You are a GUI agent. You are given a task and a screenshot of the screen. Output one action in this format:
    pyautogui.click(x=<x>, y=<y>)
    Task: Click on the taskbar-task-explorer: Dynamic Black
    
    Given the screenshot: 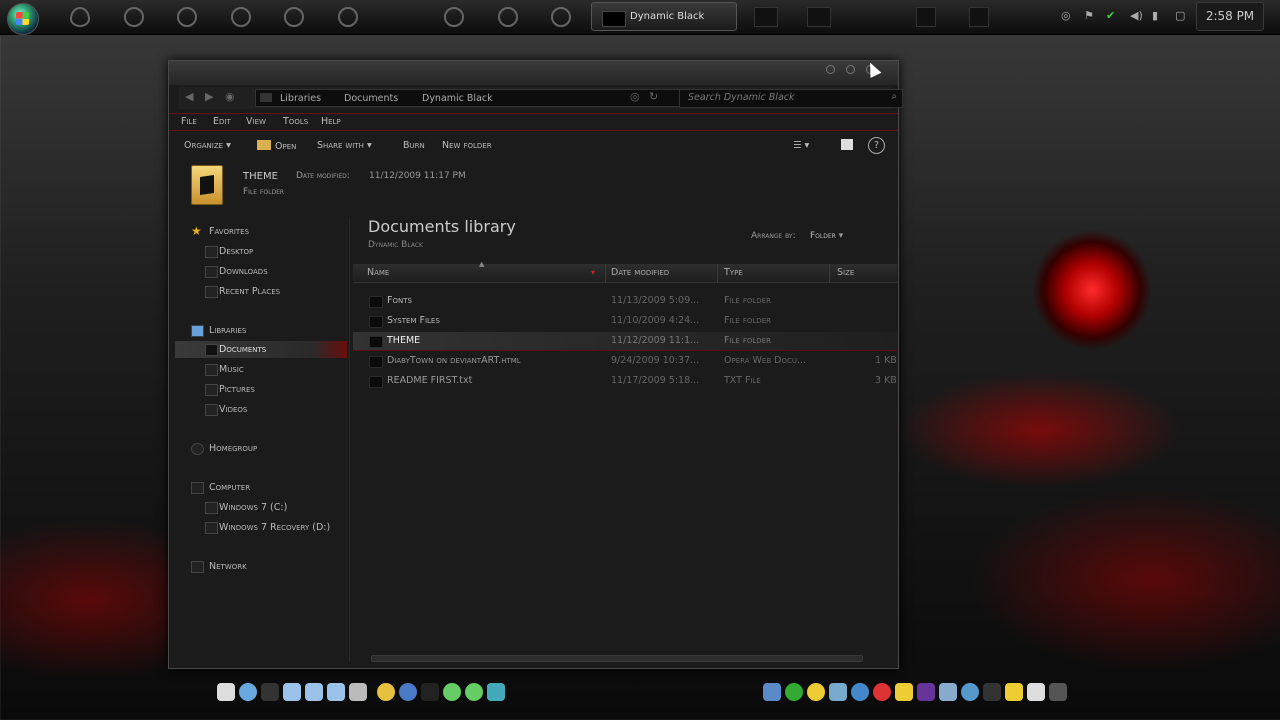 What is the action you would take?
    pyautogui.click(x=664, y=16)
    